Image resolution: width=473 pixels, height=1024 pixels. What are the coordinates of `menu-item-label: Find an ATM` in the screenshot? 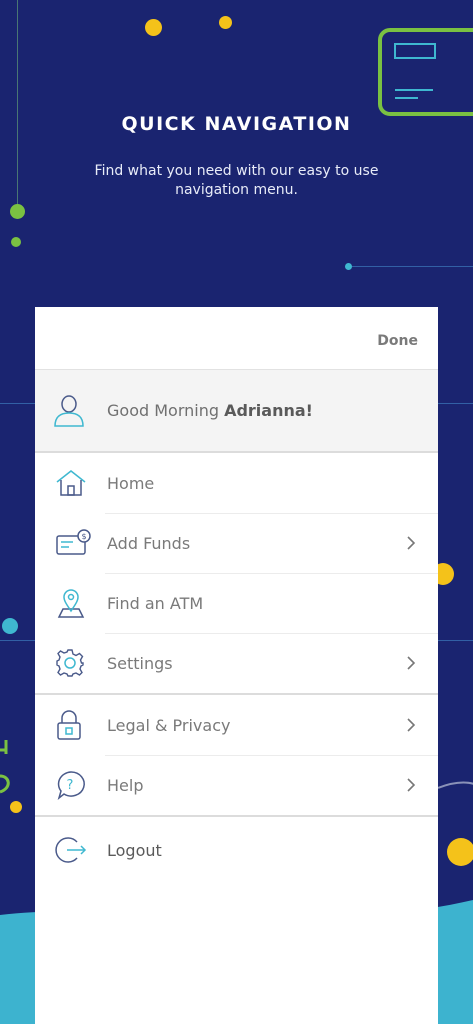 It's located at (155, 603).